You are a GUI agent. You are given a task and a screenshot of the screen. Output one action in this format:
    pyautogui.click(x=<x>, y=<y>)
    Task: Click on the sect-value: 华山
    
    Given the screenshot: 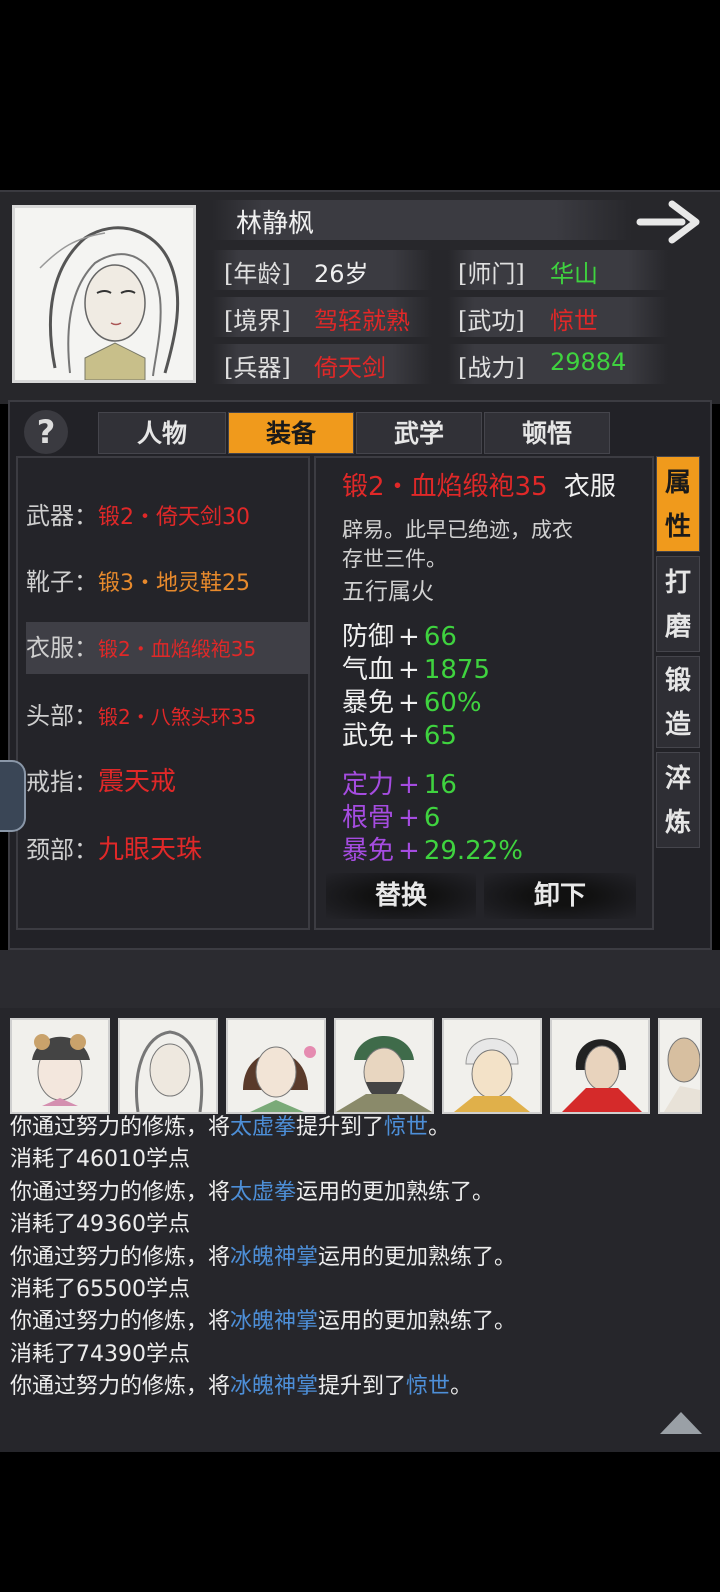 What is the action you would take?
    pyautogui.click(x=574, y=274)
    